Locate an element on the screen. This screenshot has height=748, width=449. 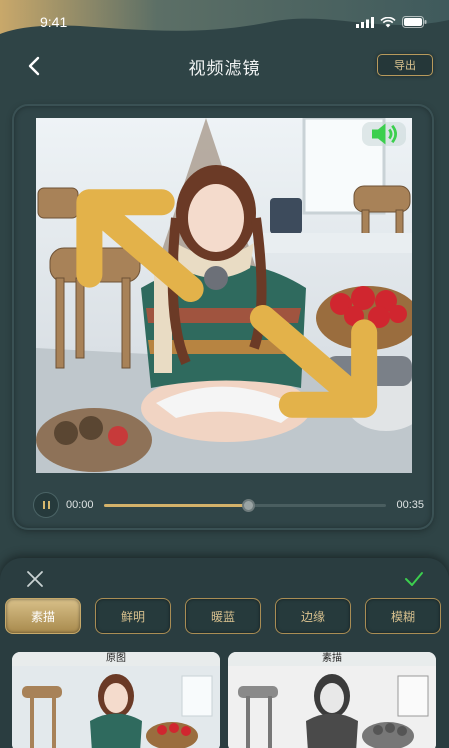
pause-button is located at coordinates (46, 505).